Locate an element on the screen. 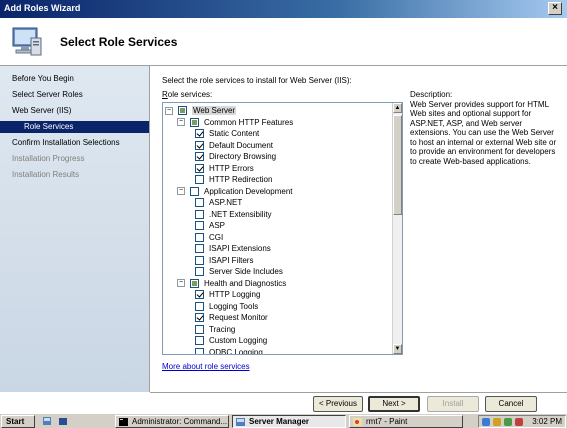 The image size is (567, 428). scroll-thumb is located at coordinates (397, 165).